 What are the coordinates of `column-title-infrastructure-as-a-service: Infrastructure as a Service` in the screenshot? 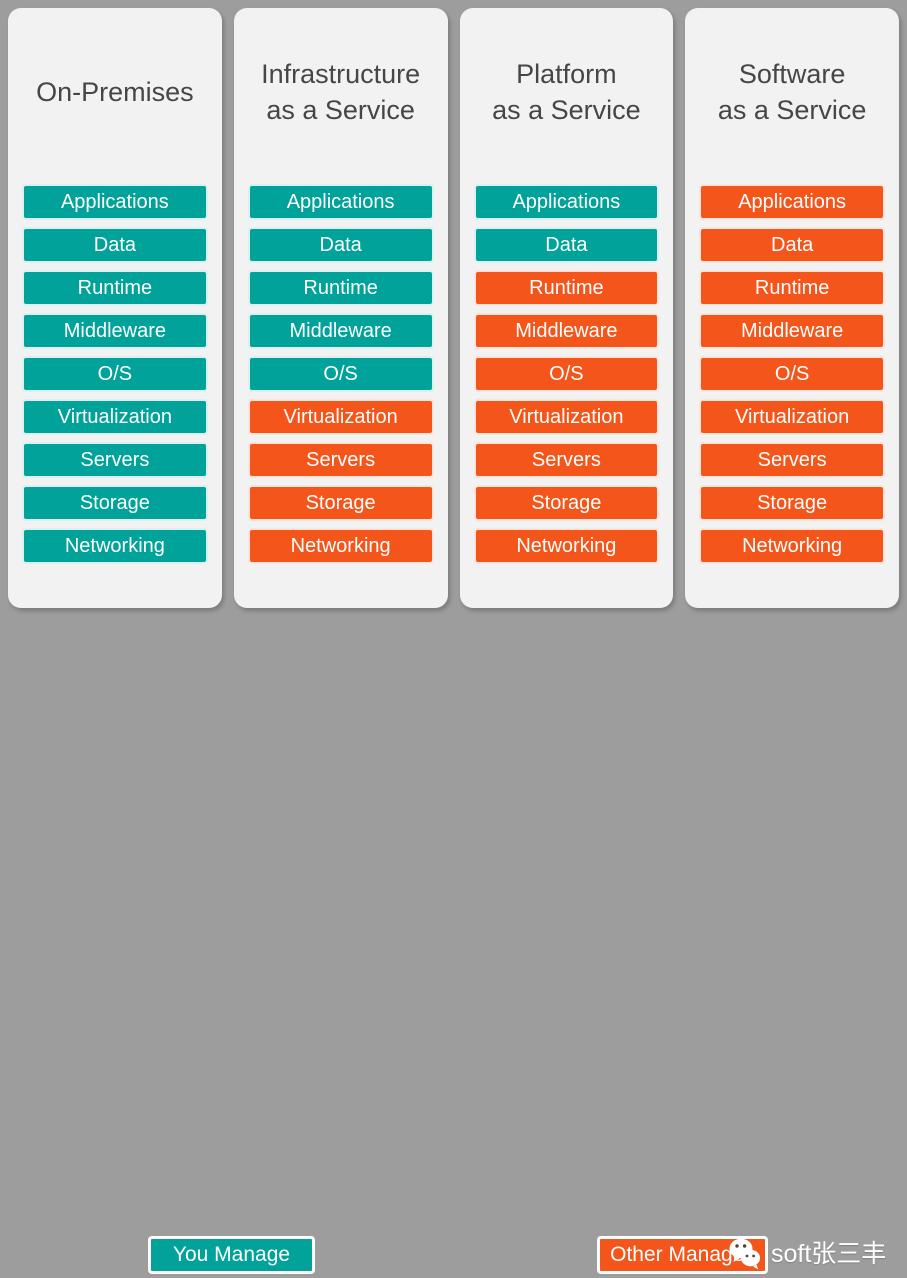 It's located at (341, 96).